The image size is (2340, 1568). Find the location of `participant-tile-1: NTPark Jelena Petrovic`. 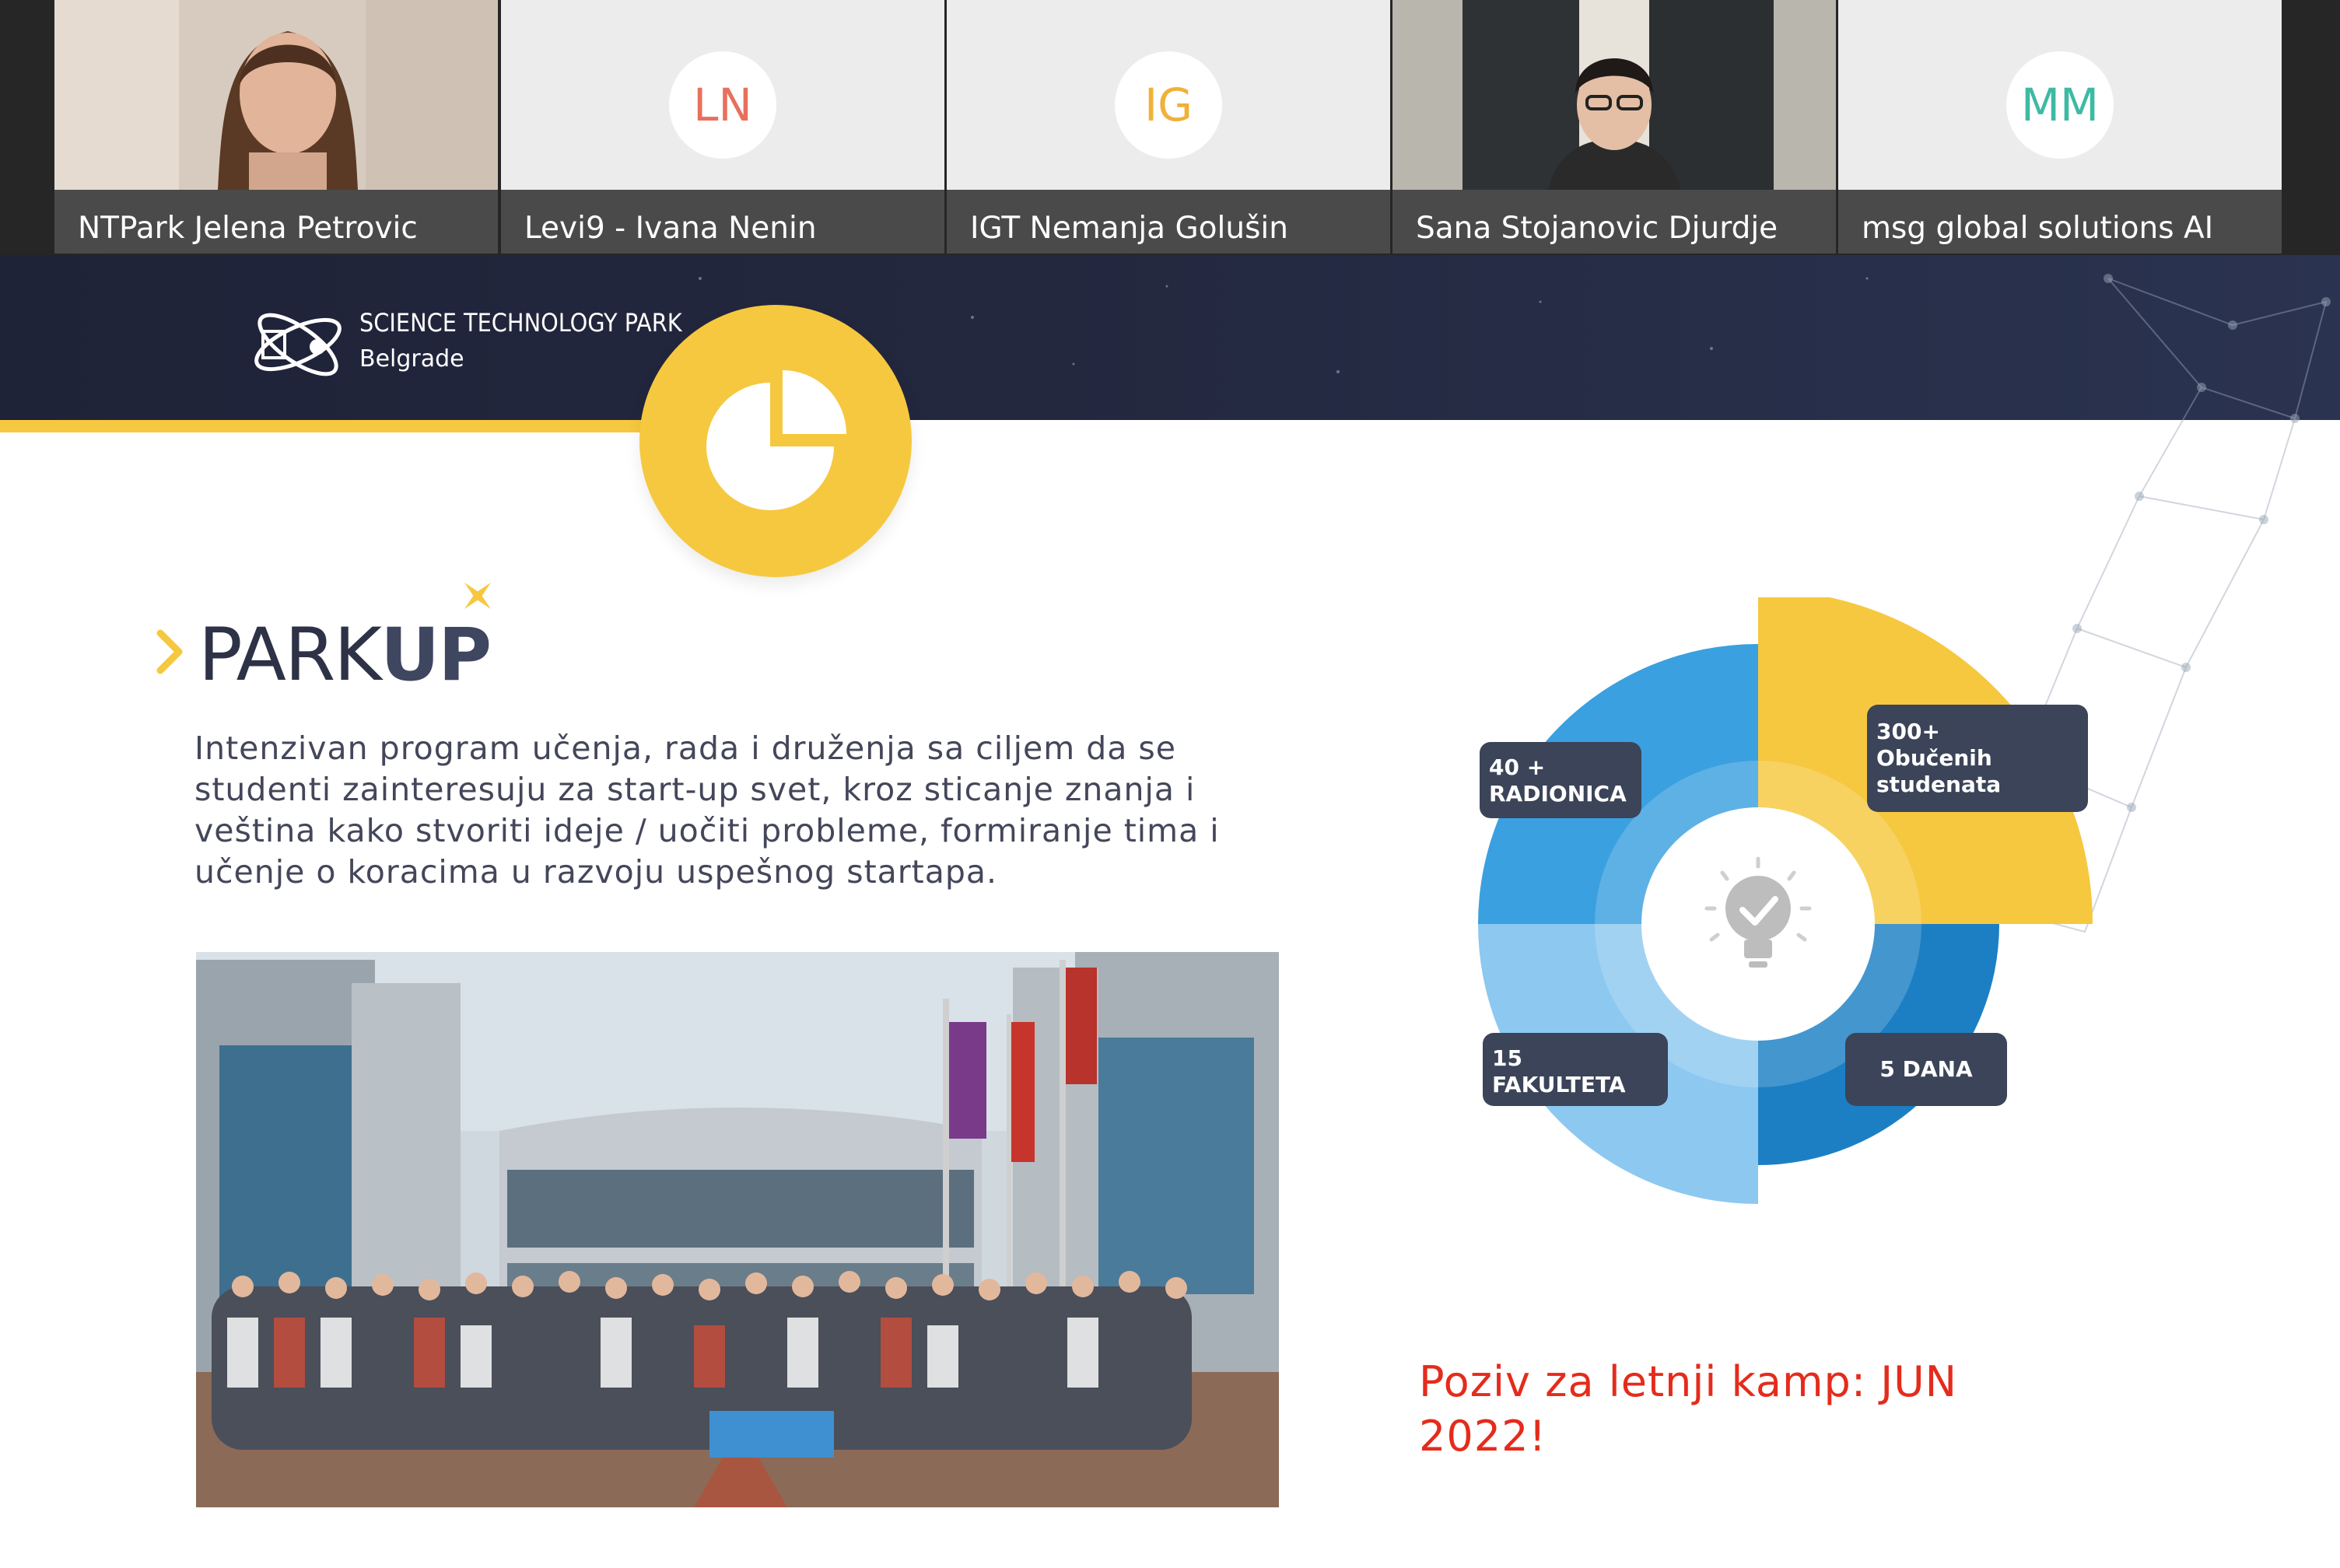

participant-tile-1: NTPark Jelena Petrovic is located at coordinates (276, 127).